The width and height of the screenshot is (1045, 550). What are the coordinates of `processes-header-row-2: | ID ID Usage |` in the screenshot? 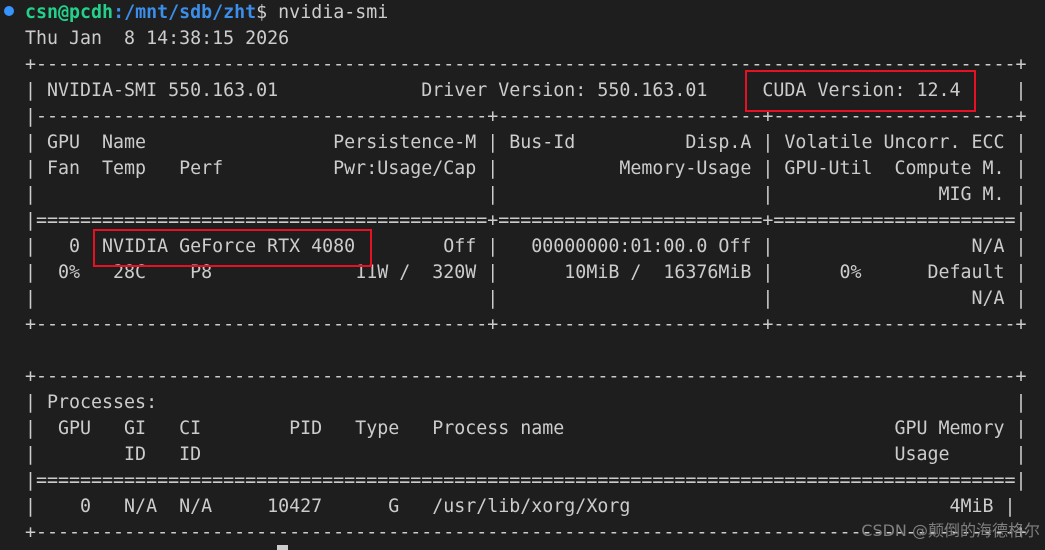 It's located at (526, 454).